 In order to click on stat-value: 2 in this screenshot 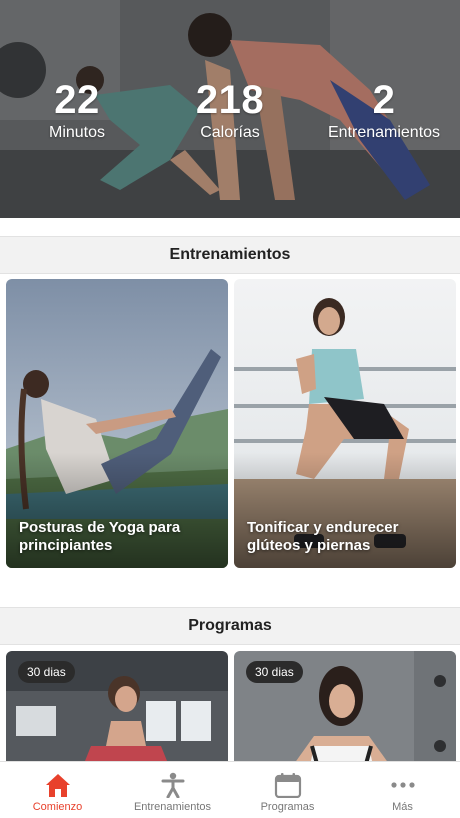, I will do `click(384, 100)`.